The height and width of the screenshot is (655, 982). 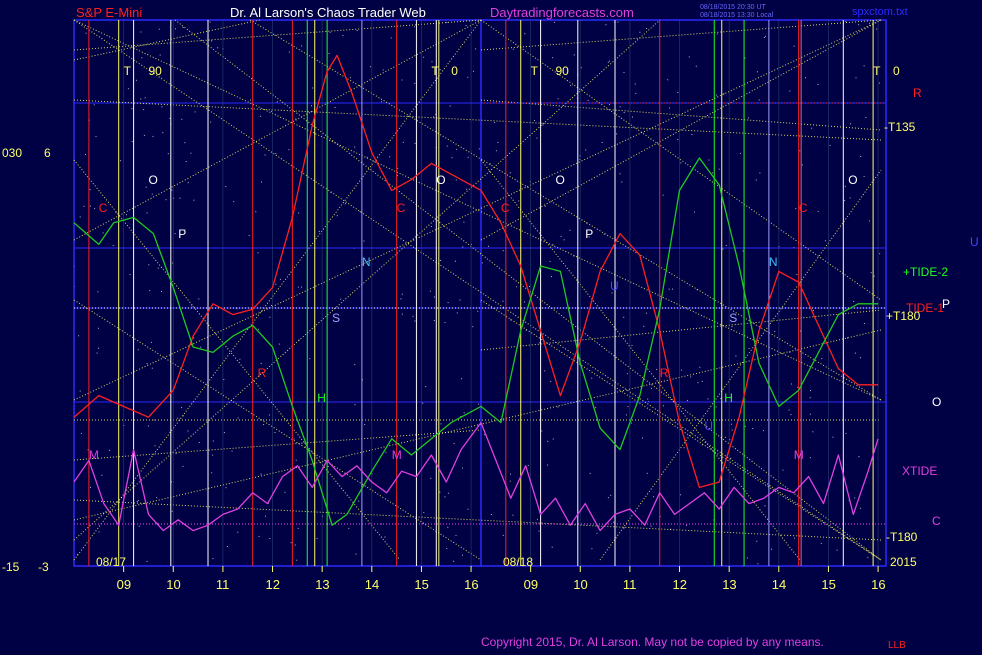 What do you see at coordinates (630, 584) in the screenshot?
I see `x-tick-label: 11` at bounding box center [630, 584].